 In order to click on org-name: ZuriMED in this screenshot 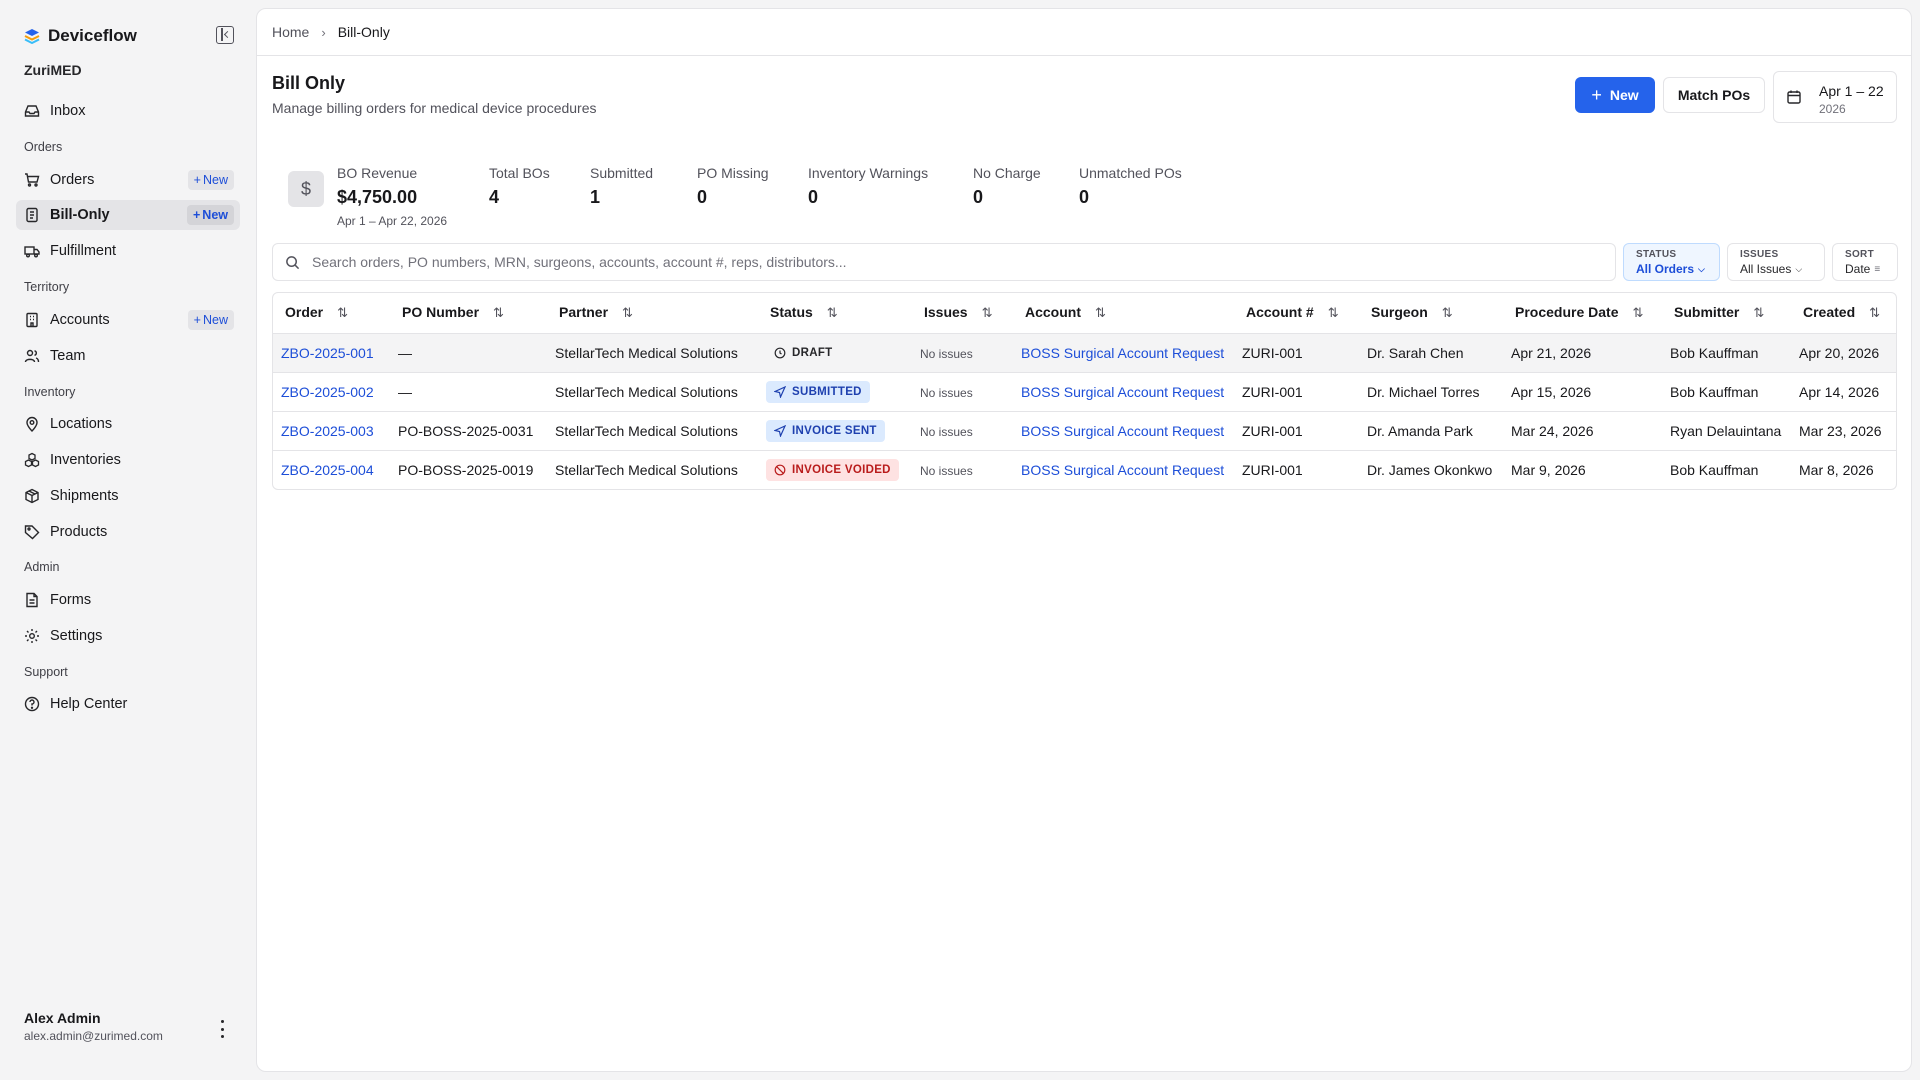, I will do `click(53, 70)`.